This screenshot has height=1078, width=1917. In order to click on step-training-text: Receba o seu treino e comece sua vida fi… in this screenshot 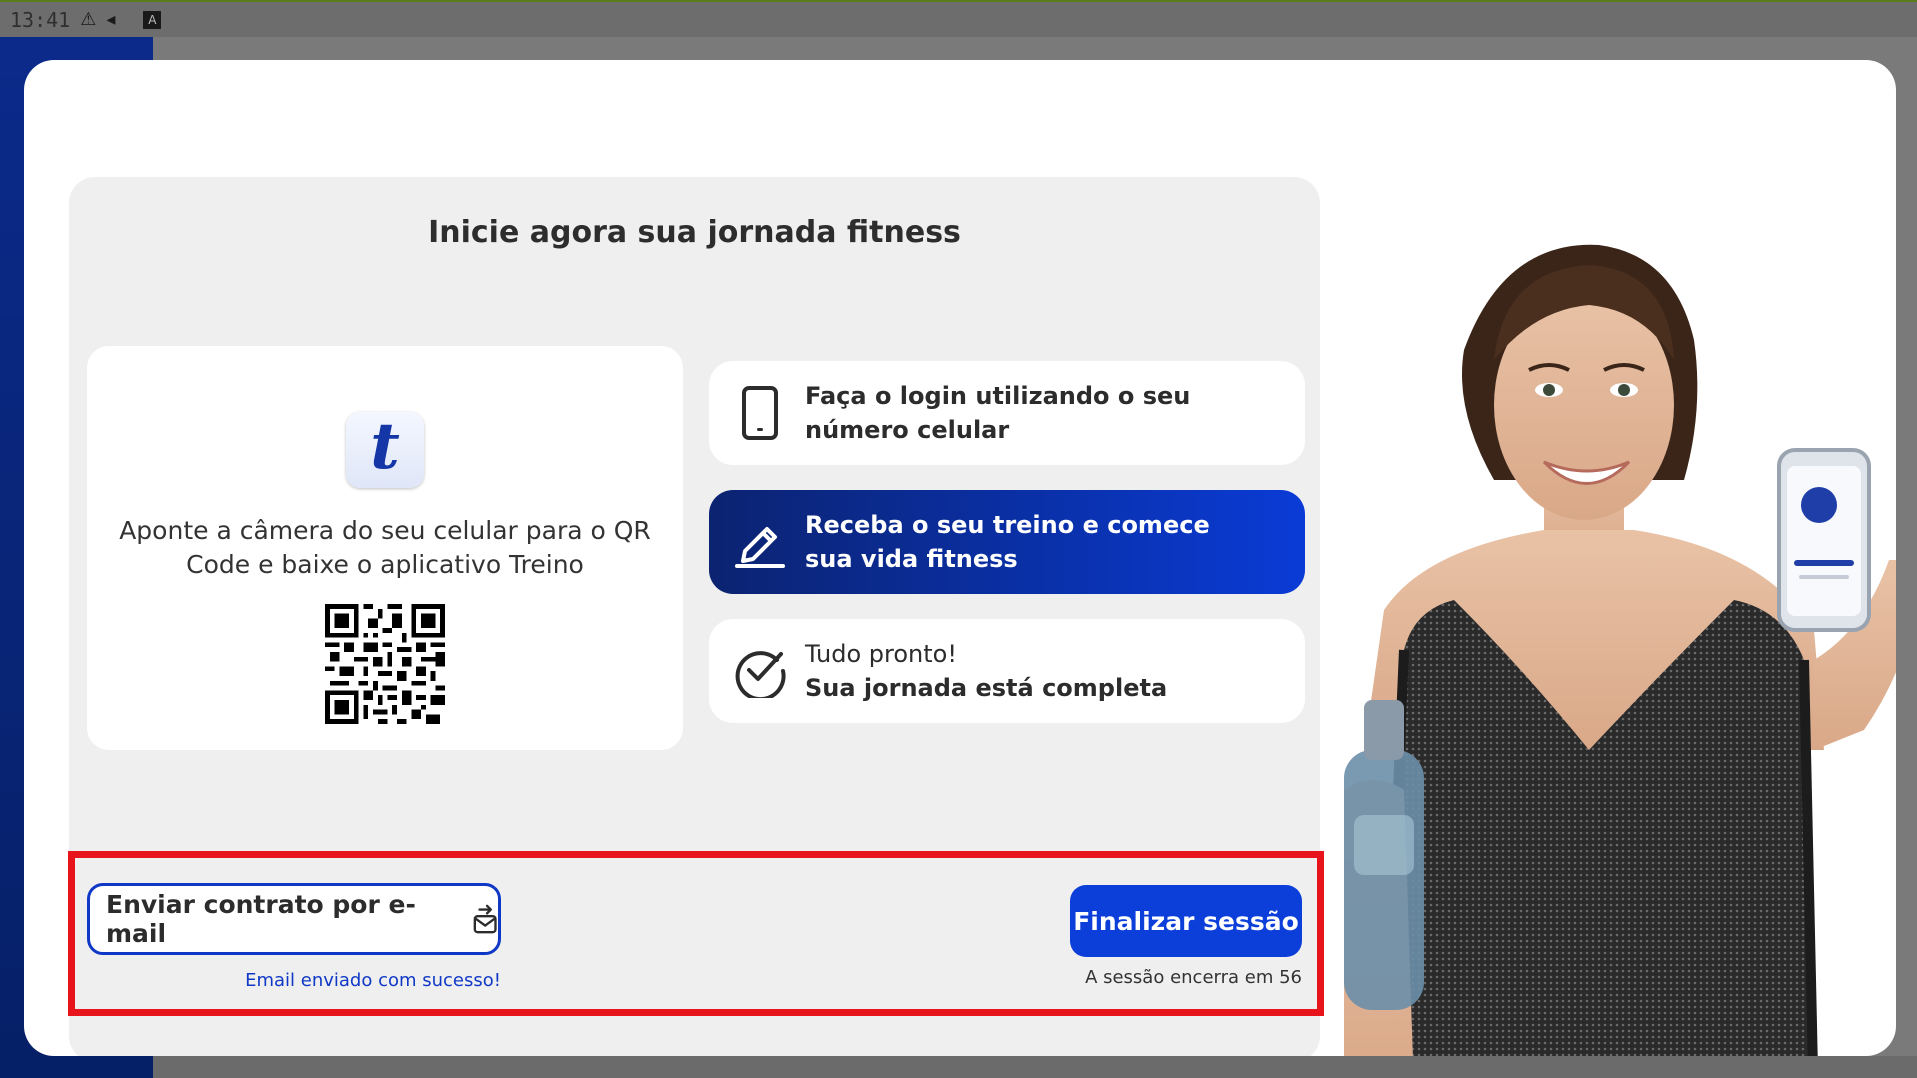, I will do `click(1007, 542)`.